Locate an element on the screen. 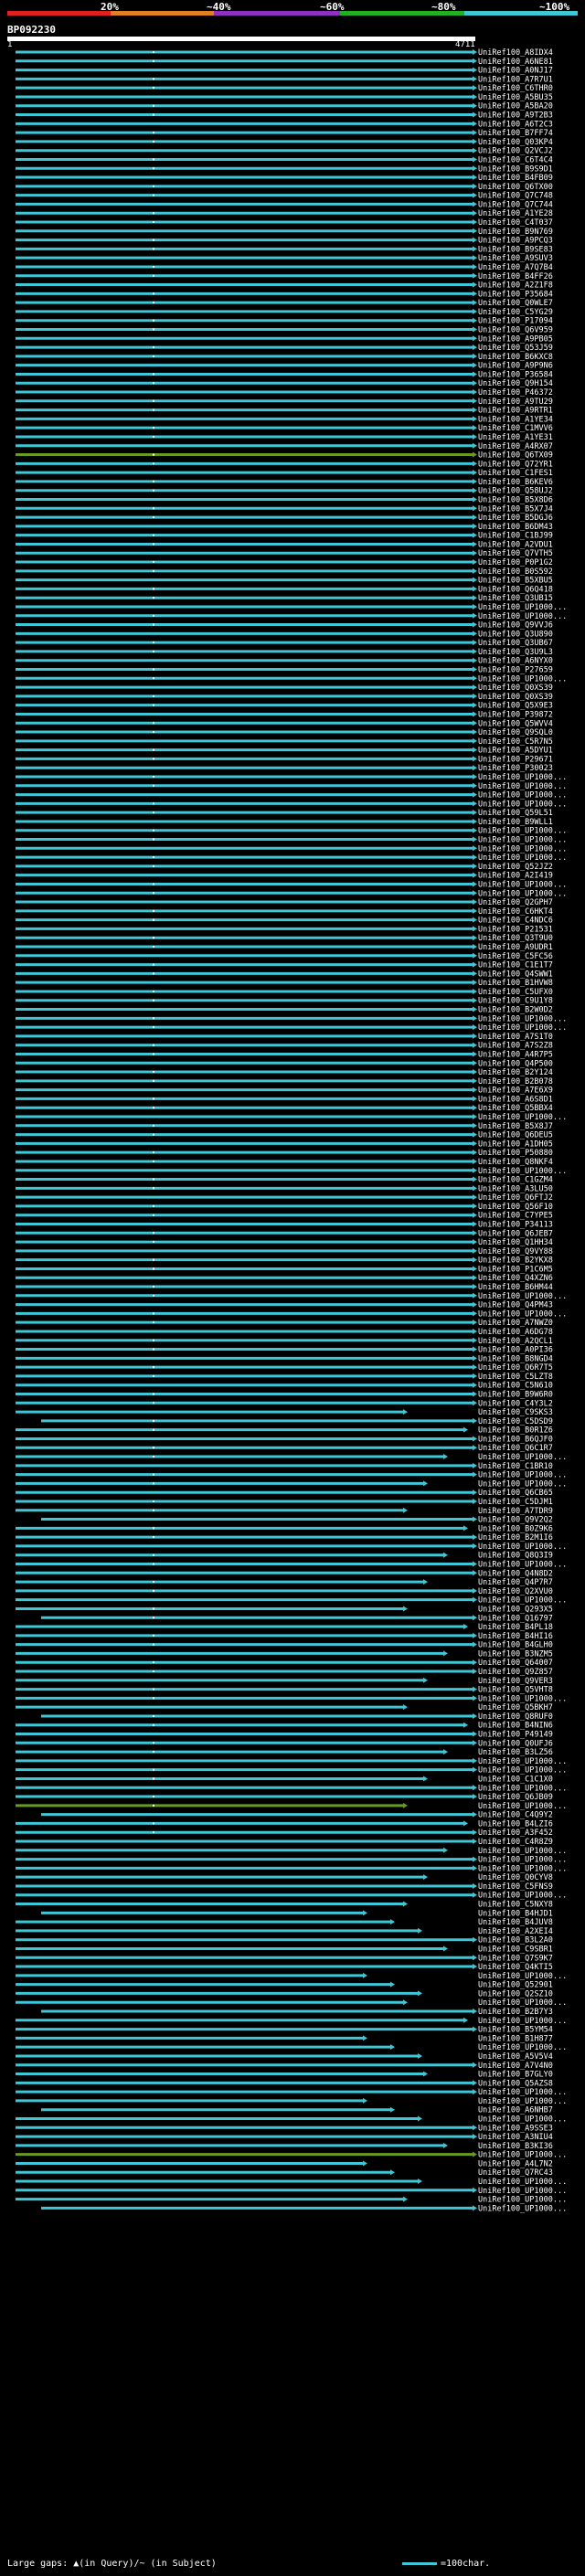  hit-row: UniRef100_A7NWZ0 is located at coordinates (284, 1323).